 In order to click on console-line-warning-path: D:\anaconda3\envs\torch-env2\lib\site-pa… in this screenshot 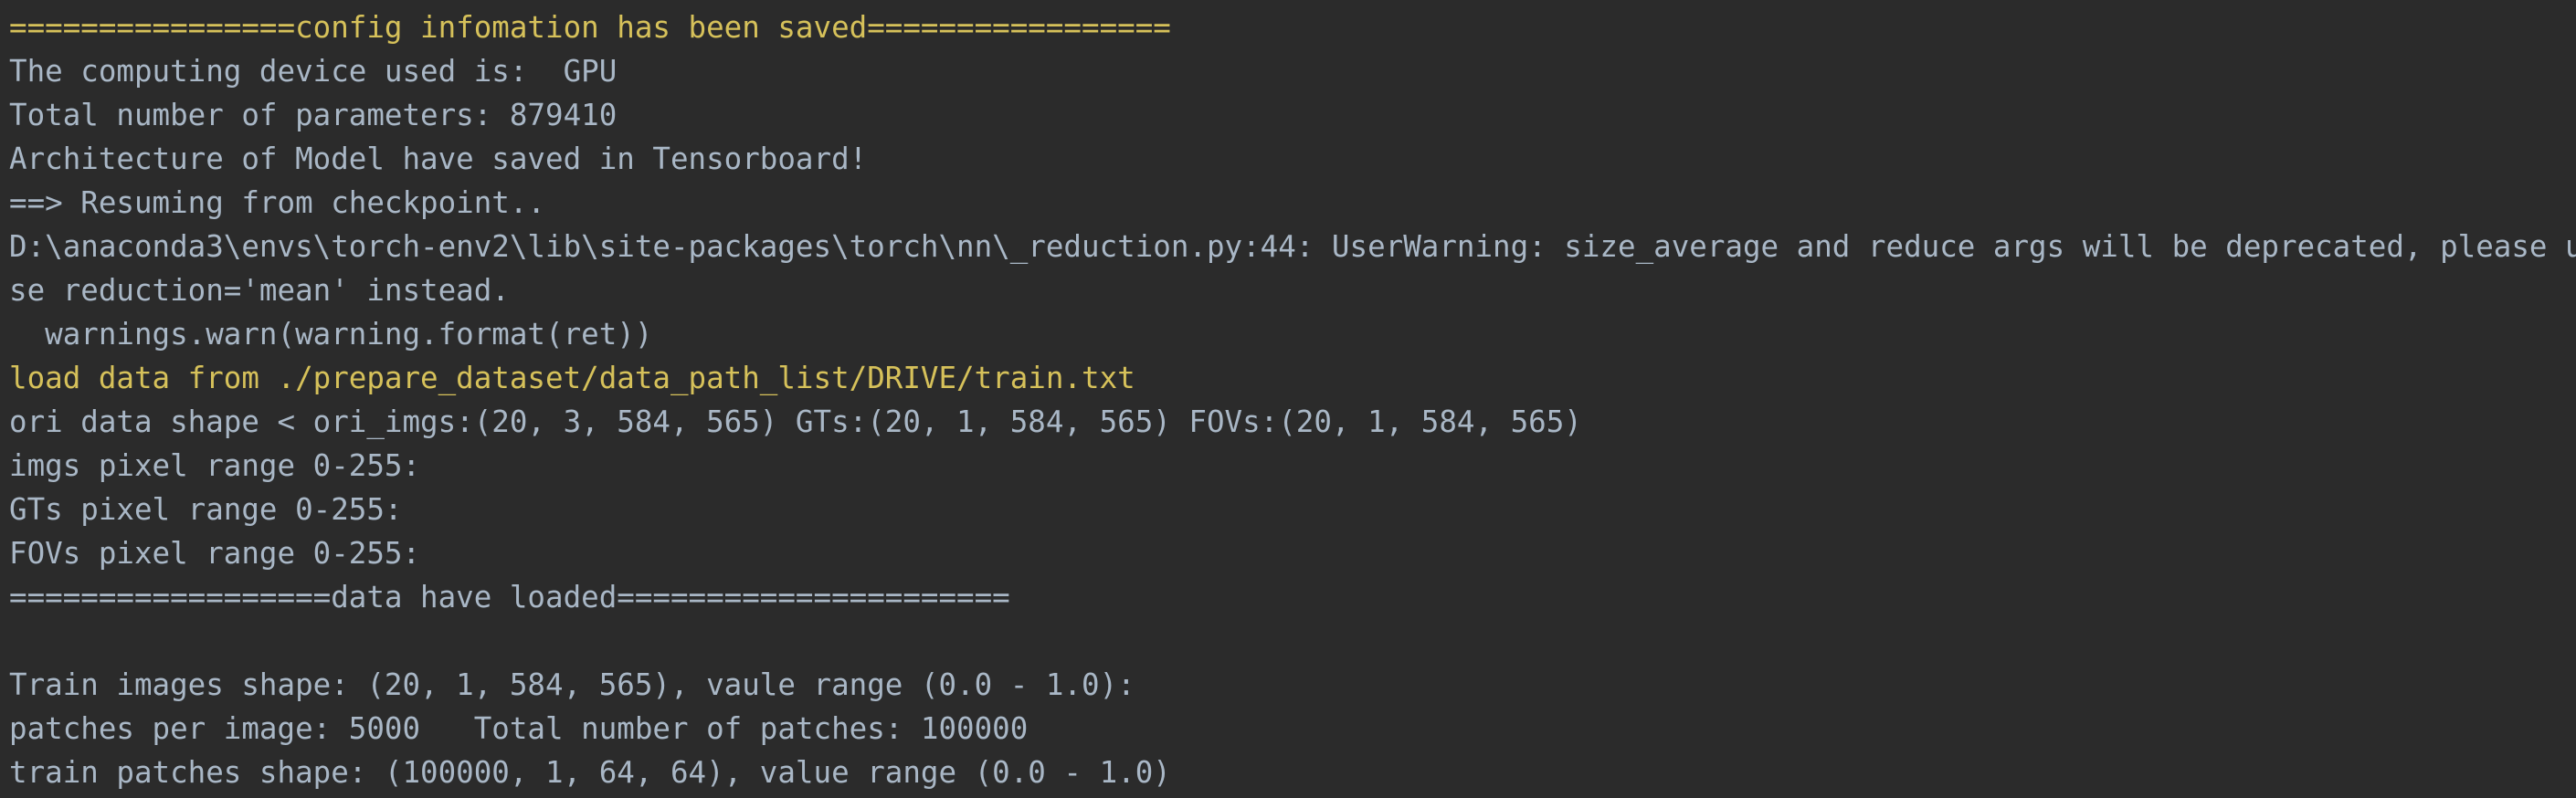, I will do `click(1292, 246)`.